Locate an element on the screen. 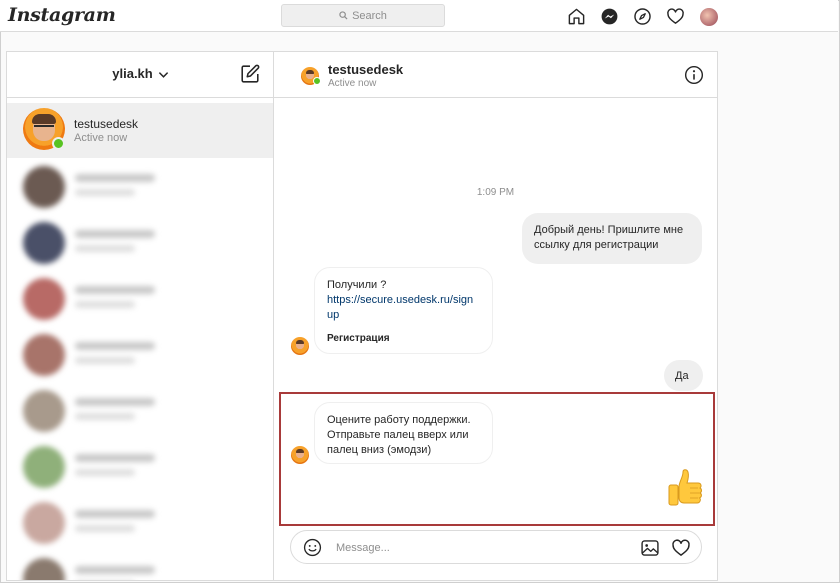  account-switcher: ylia.kh is located at coordinates (140, 73).